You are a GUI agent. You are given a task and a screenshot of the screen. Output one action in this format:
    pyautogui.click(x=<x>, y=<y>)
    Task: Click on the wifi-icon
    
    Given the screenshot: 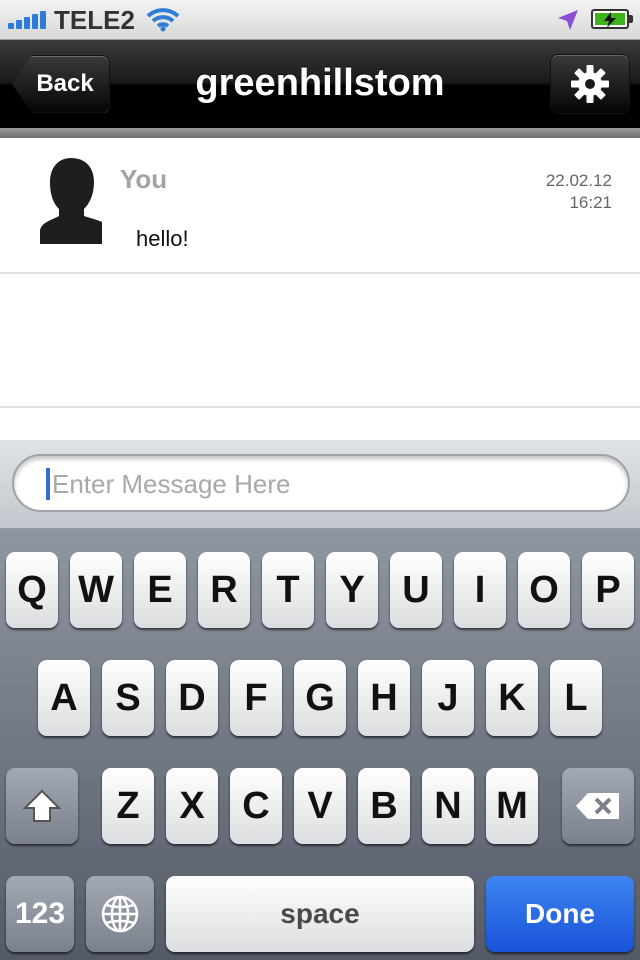 What is the action you would take?
    pyautogui.click(x=163, y=20)
    